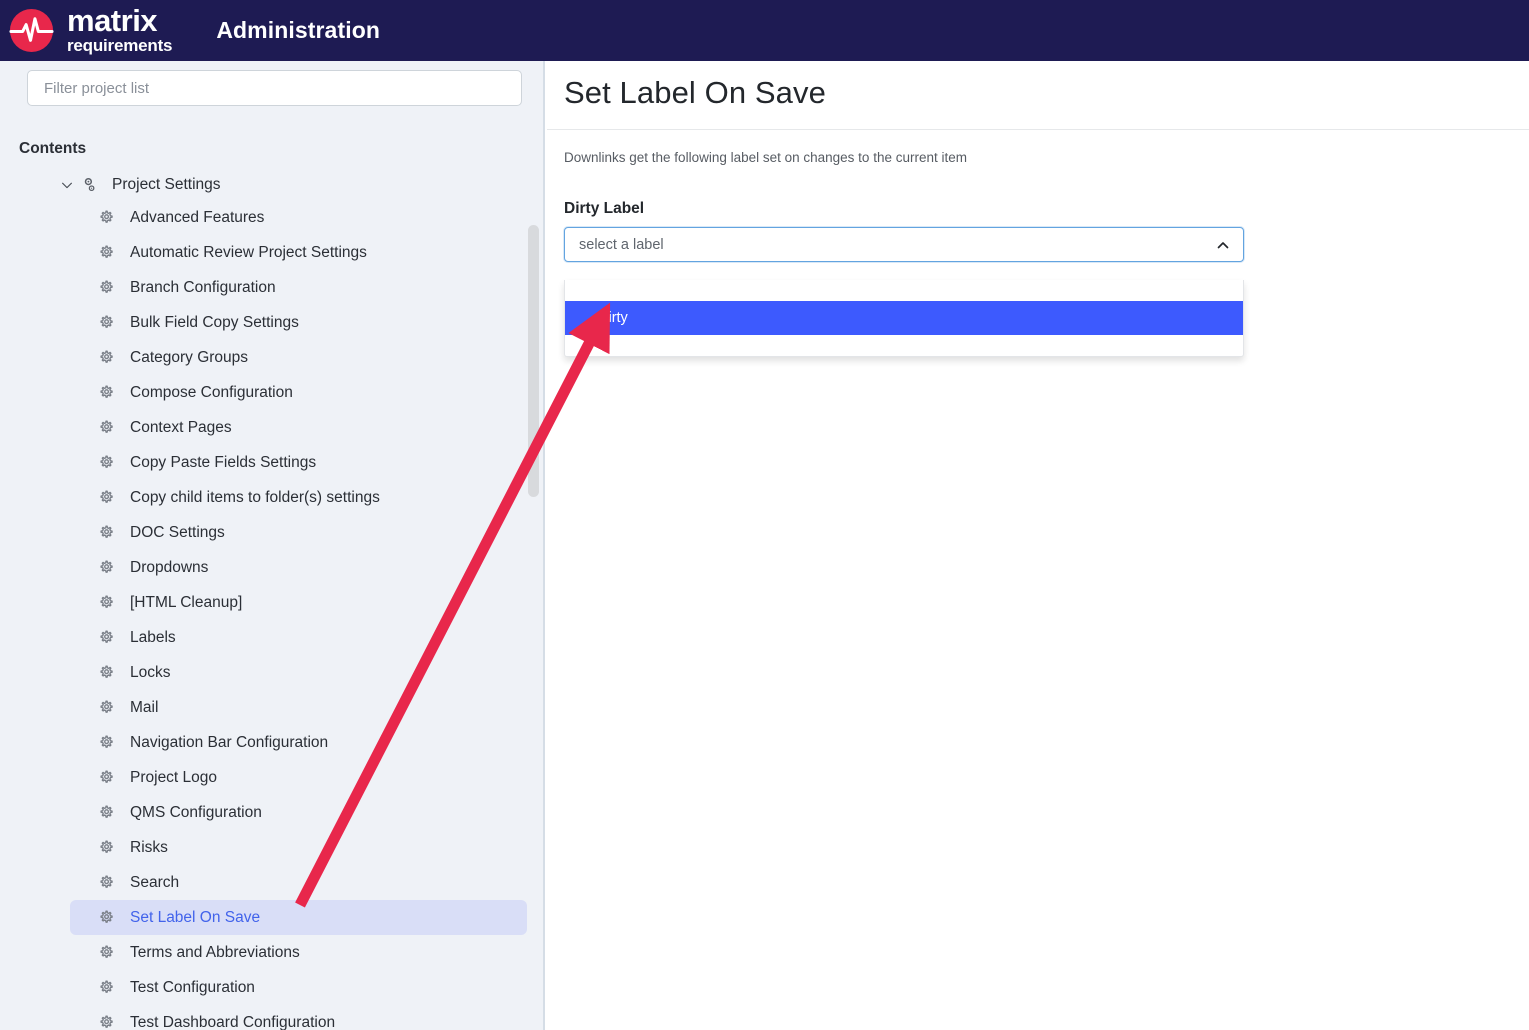  I want to click on sidebar-item-bulk-field-copy-settings: Bulk Field Copy Settings, so click(271, 322).